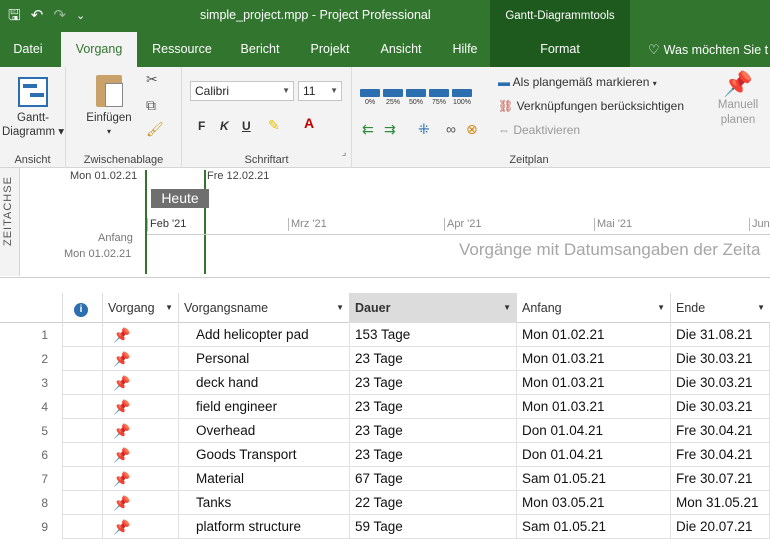  Describe the element at coordinates (264, 503) in the screenshot. I see `row-task-name: Tanks` at that location.